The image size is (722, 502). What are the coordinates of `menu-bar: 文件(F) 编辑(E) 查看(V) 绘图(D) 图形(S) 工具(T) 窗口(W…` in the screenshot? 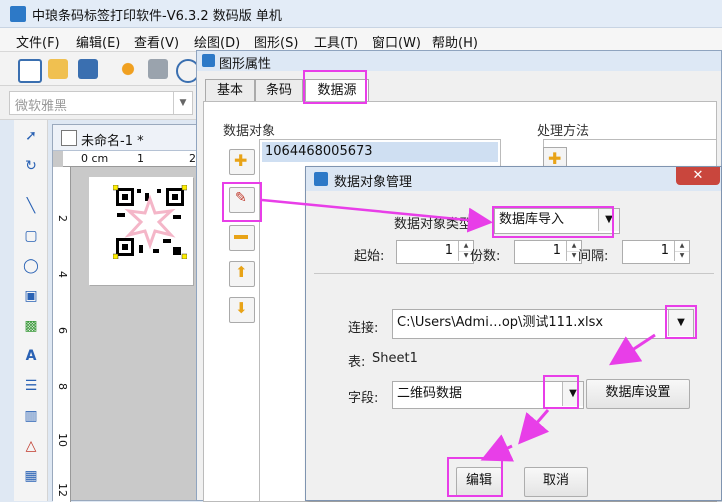 It's located at (361, 40).